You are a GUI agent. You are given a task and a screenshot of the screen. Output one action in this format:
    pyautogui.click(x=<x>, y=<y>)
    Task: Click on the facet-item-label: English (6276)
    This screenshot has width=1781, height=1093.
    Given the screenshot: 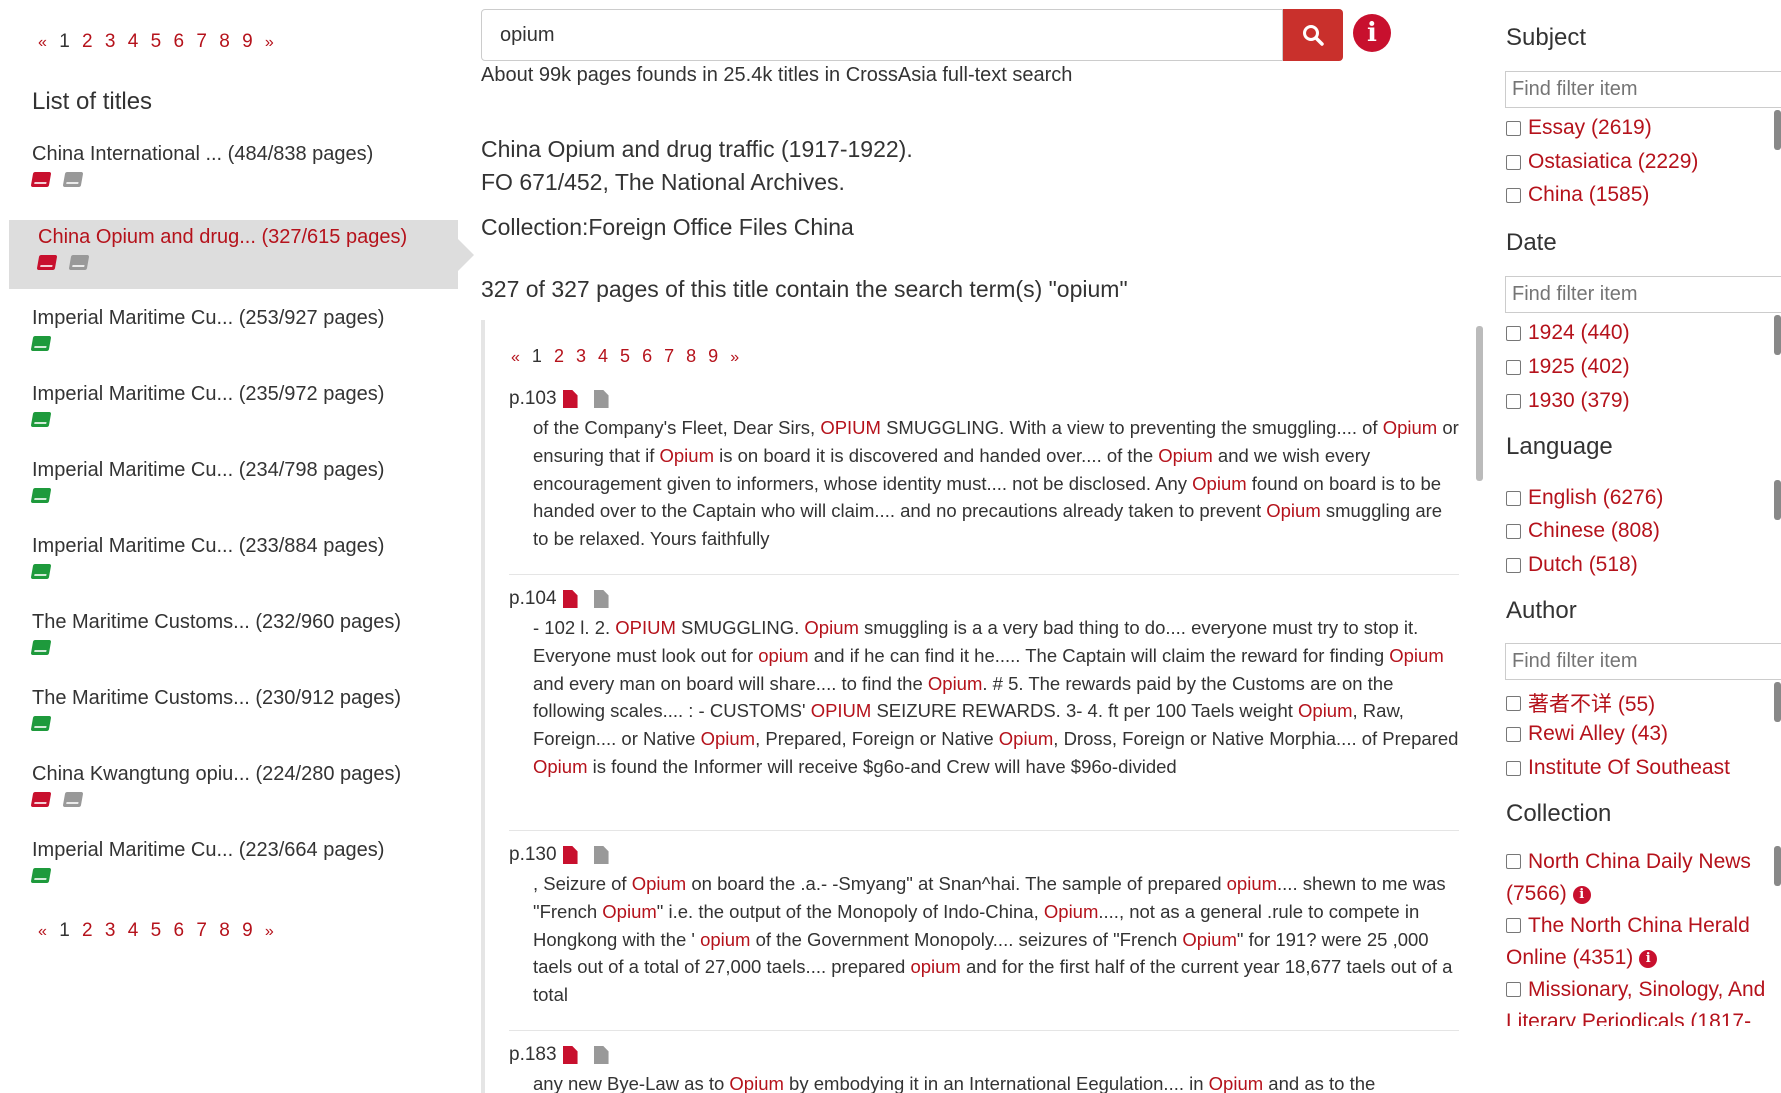 What is the action you would take?
    pyautogui.click(x=1595, y=498)
    